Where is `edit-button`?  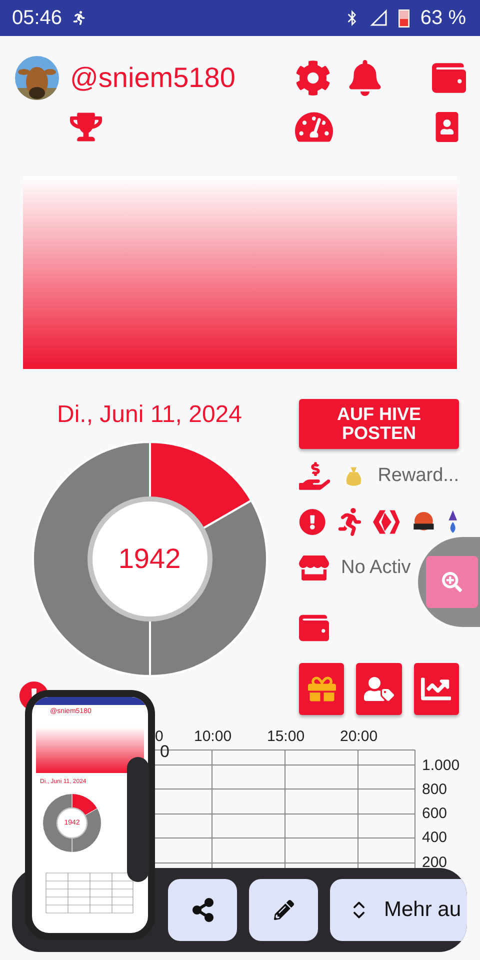
edit-button is located at coordinates (283, 910).